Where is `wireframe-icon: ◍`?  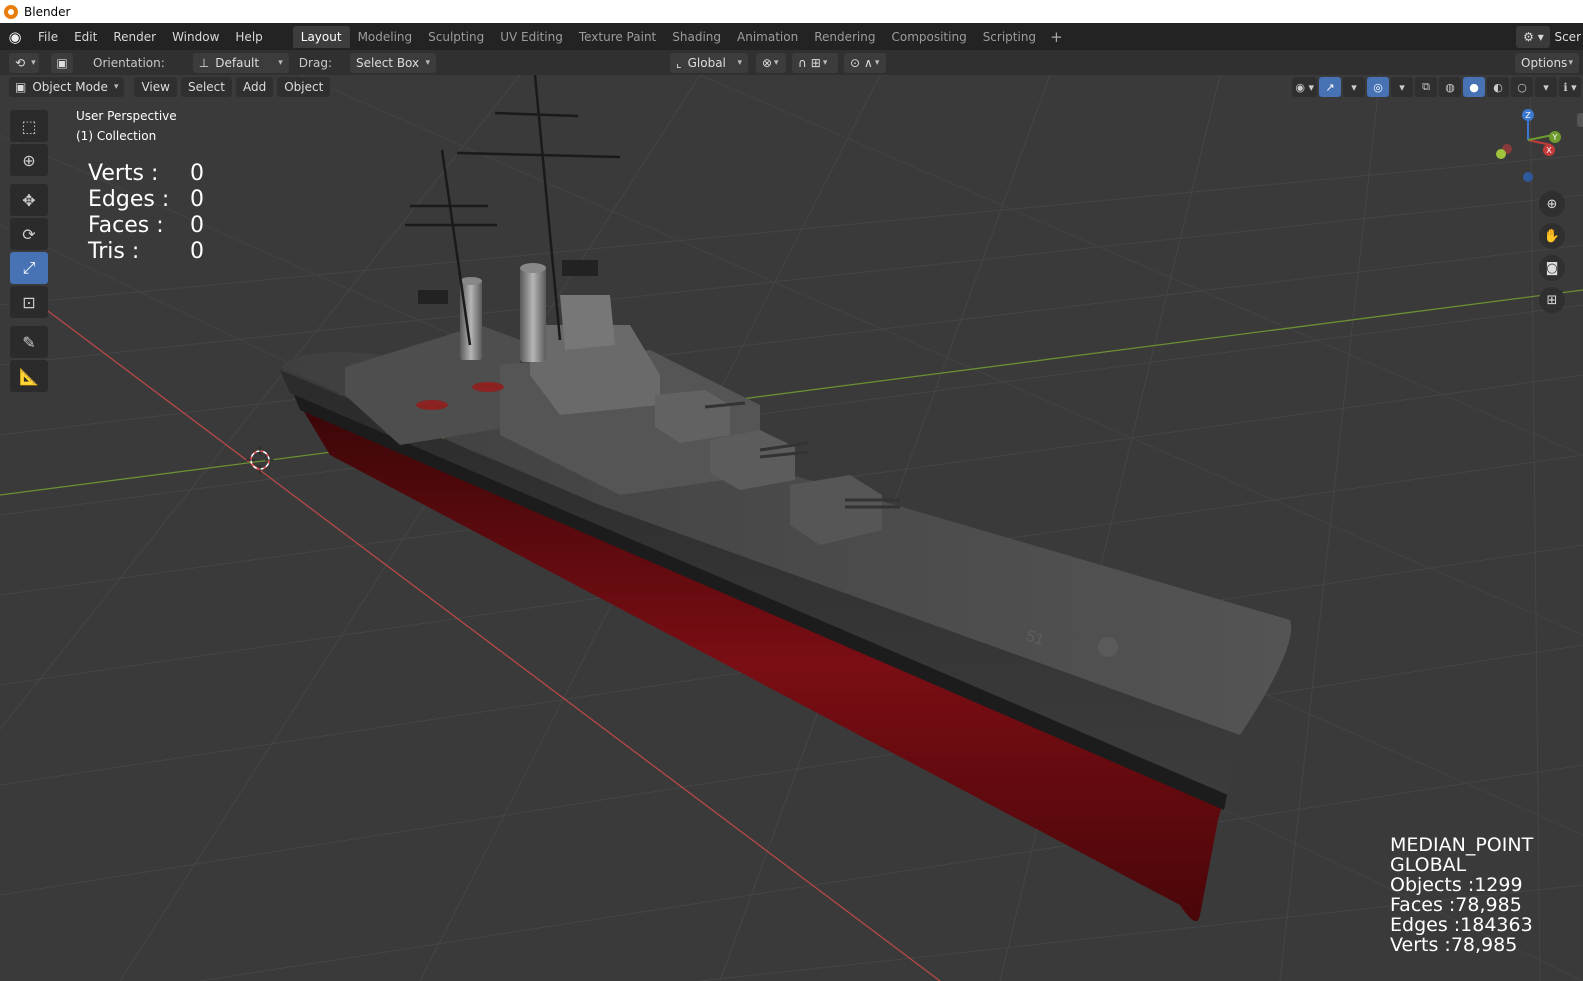 wireframe-icon: ◍ is located at coordinates (1450, 87).